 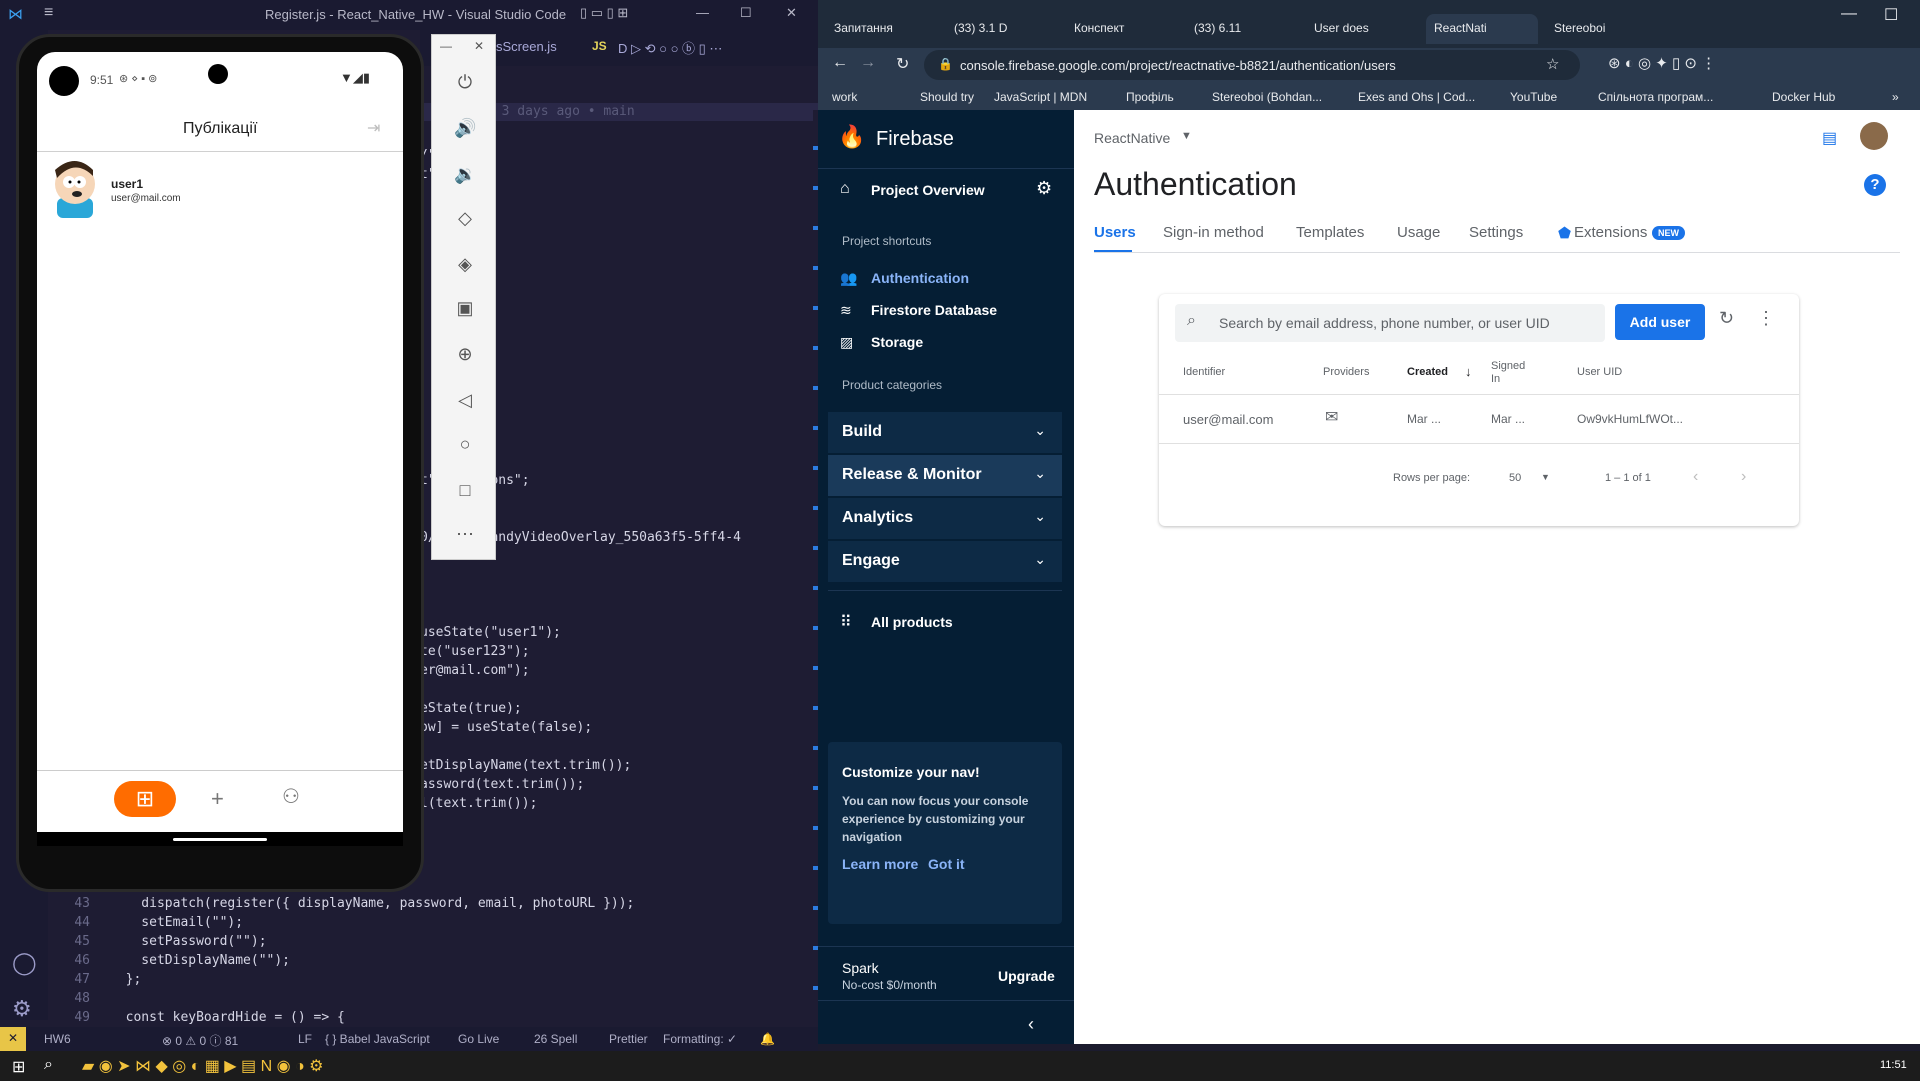 I want to click on prev-page-icon: ‹, so click(x=1695, y=477).